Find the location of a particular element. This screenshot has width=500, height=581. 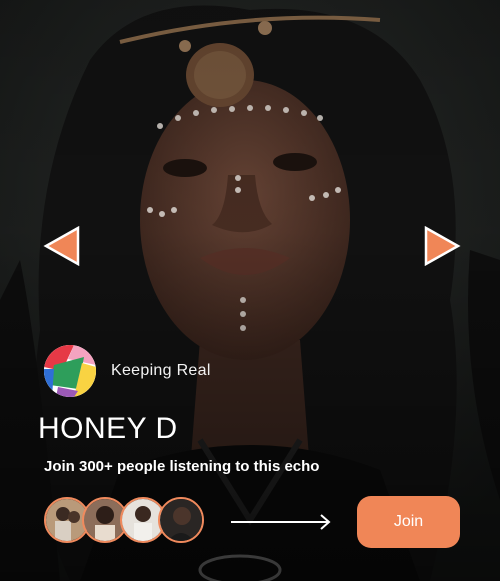

arrow-right-icon is located at coordinates (281, 522).